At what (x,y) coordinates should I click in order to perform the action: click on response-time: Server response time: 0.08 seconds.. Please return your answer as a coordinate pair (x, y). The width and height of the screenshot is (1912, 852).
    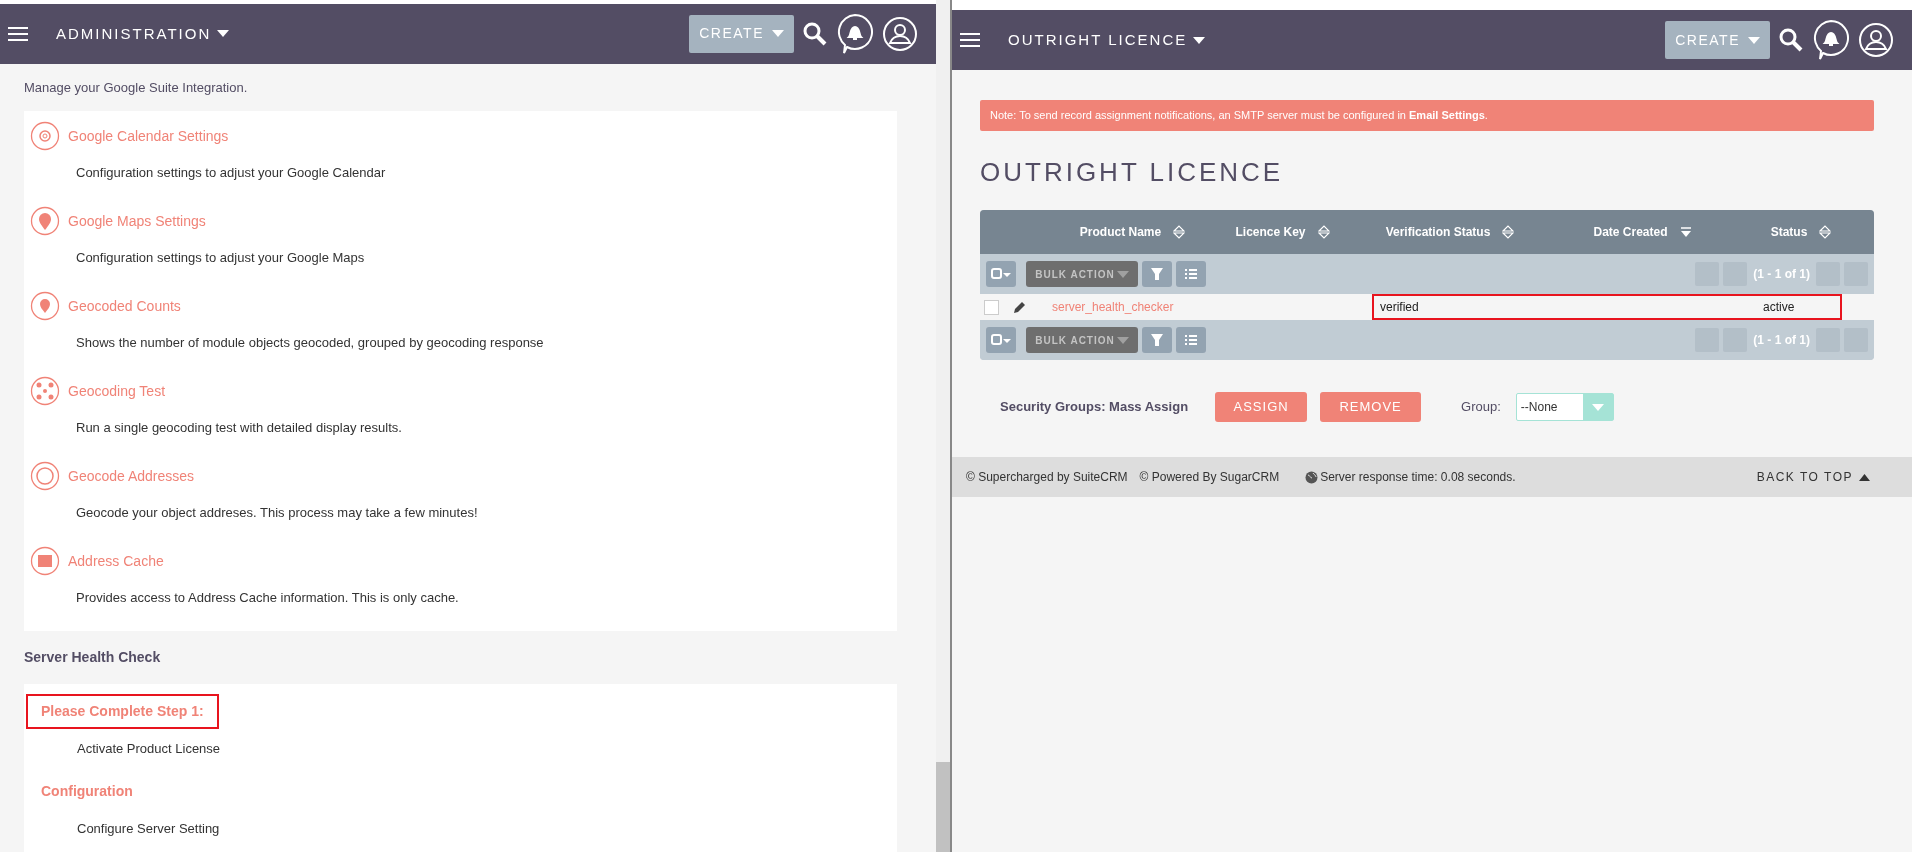
    Looking at the image, I should click on (1418, 477).